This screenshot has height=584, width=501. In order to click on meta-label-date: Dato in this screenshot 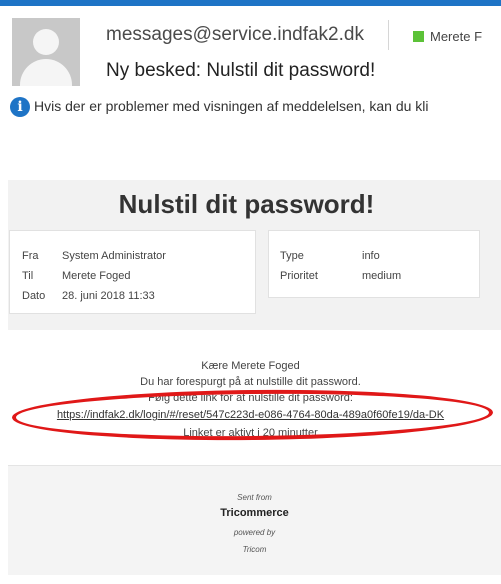, I will do `click(34, 296)`.